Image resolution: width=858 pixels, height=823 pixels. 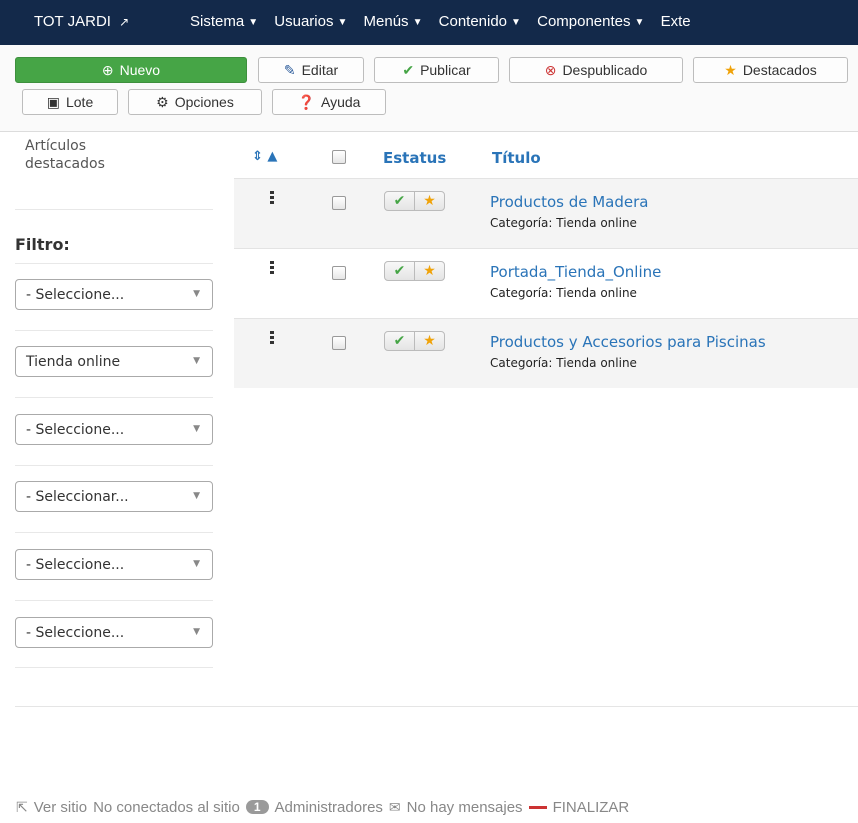 What do you see at coordinates (289, 70) in the screenshot?
I see `edit-icon: ✎` at bounding box center [289, 70].